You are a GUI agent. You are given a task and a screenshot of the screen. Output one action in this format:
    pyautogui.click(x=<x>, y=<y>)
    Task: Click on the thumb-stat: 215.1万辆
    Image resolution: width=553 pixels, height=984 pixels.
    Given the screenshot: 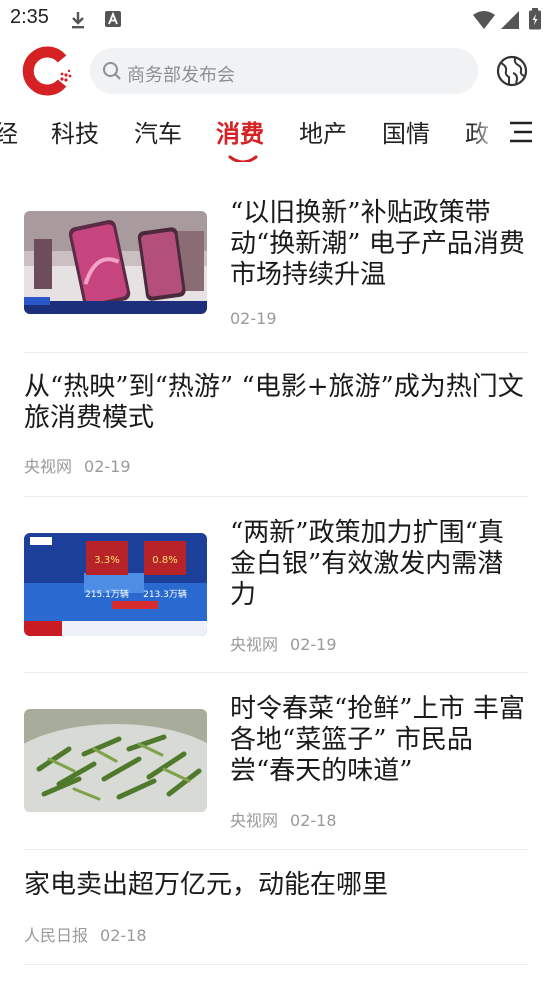 What is the action you would take?
    pyautogui.click(x=107, y=594)
    